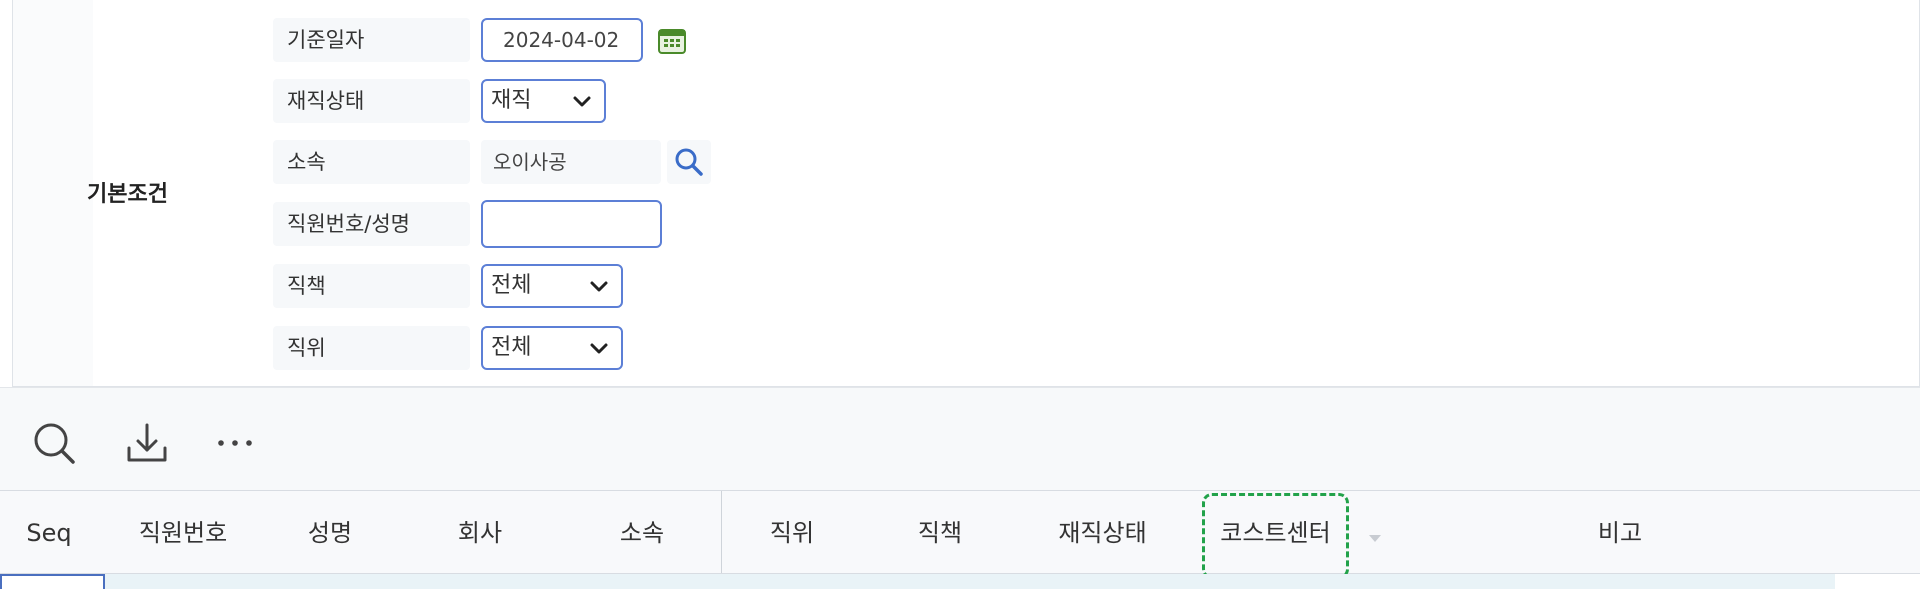 The height and width of the screenshot is (589, 1920). I want to click on department-label: 소속, so click(371, 162).